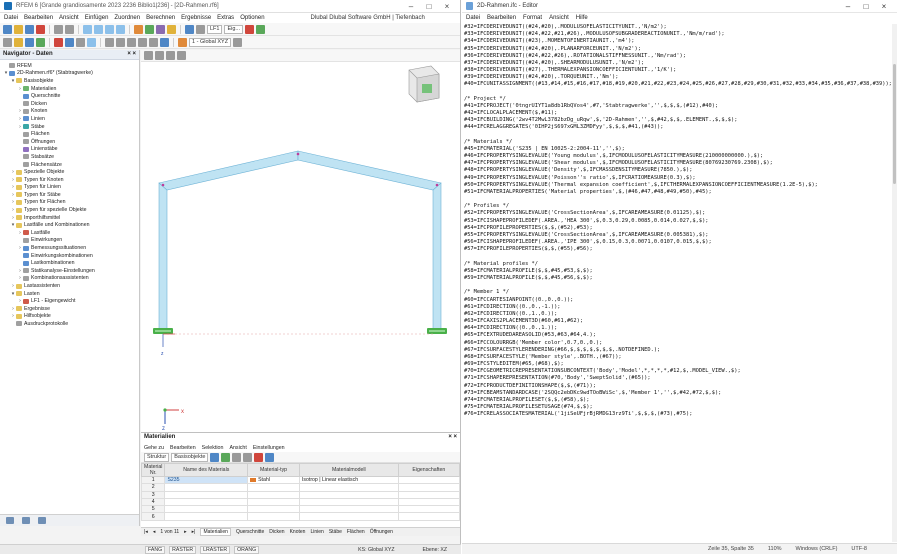  What do you see at coordinates (80, 42) in the screenshot?
I see `grid-icon` at bounding box center [80, 42].